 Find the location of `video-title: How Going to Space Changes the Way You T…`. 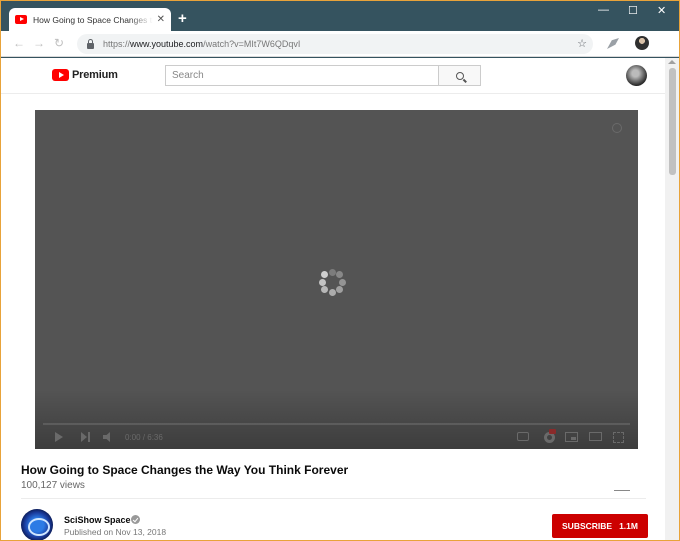

video-title: How Going to Space Changes the Way You T… is located at coordinates (185, 470).